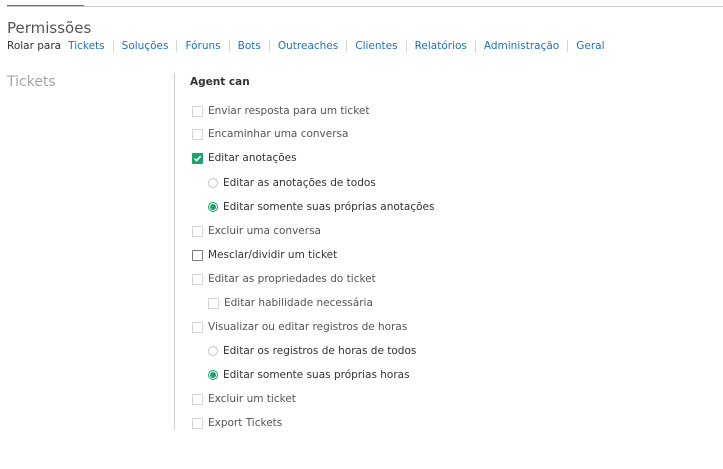 This screenshot has height=469, width=723. What do you see at coordinates (273, 255) in the screenshot?
I see `permission-label: Mesclar/dividir um ticket` at bounding box center [273, 255].